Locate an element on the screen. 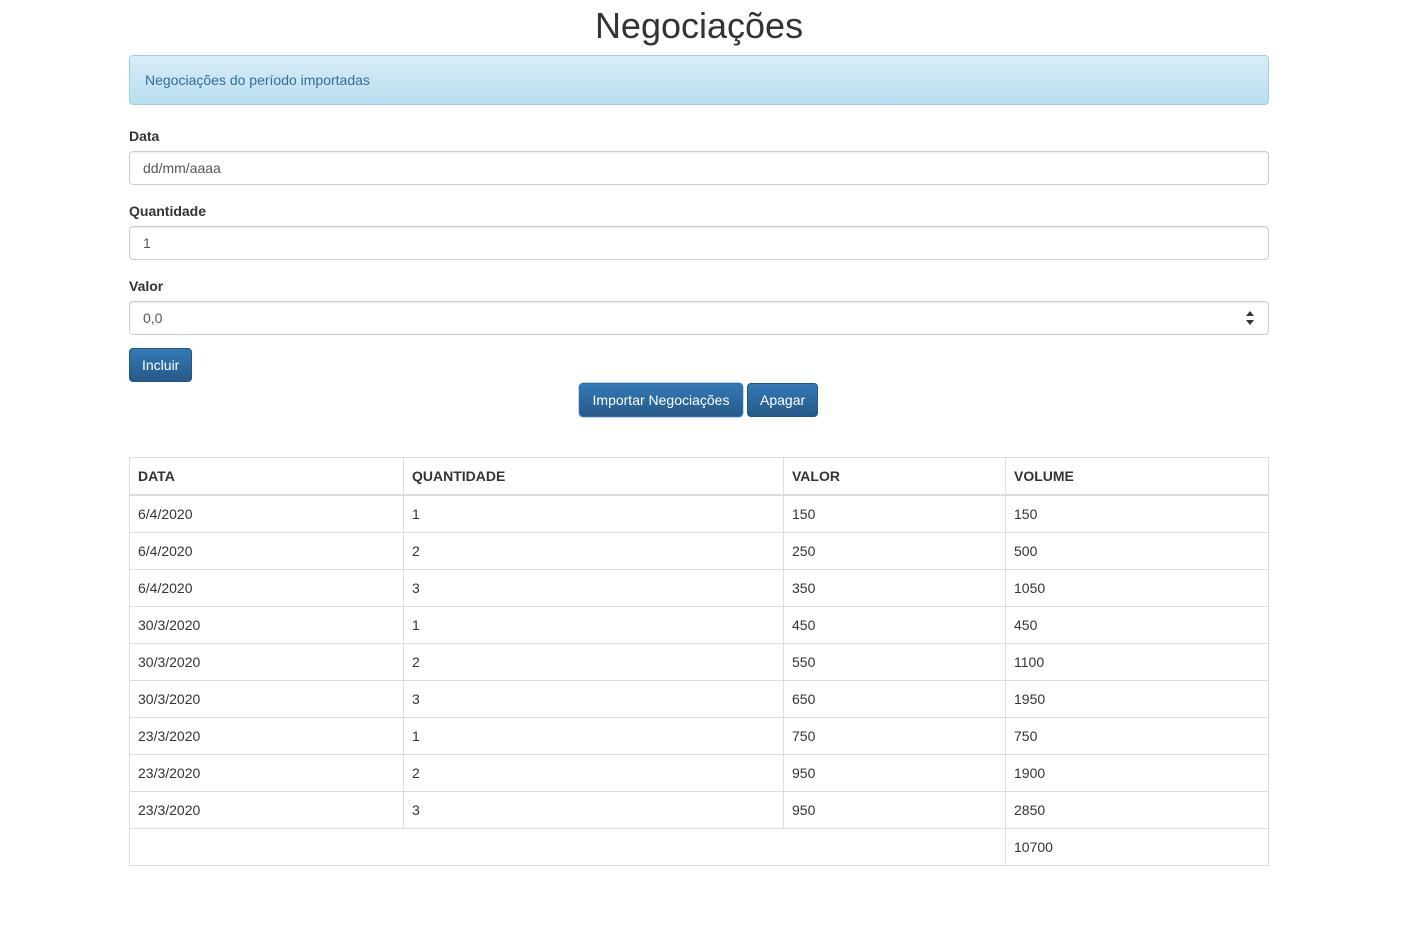  cell-volume: 1050 is located at coordinates (1137, 588).